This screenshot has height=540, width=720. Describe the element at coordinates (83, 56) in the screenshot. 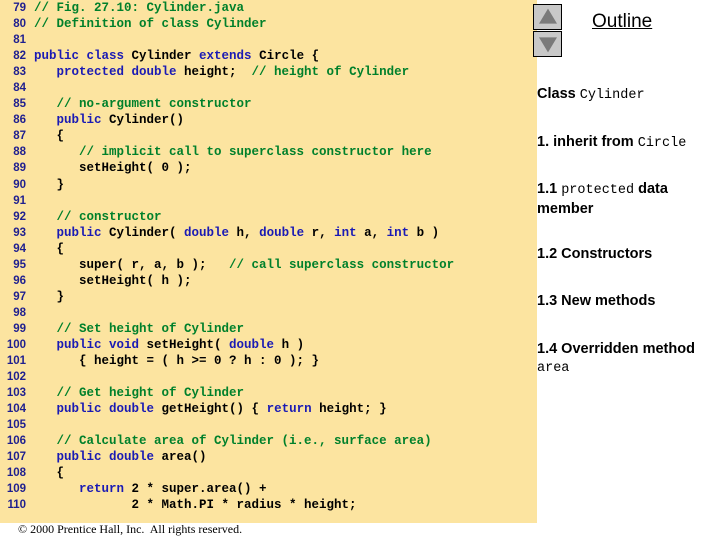

I see `code-token: public class` at that location.